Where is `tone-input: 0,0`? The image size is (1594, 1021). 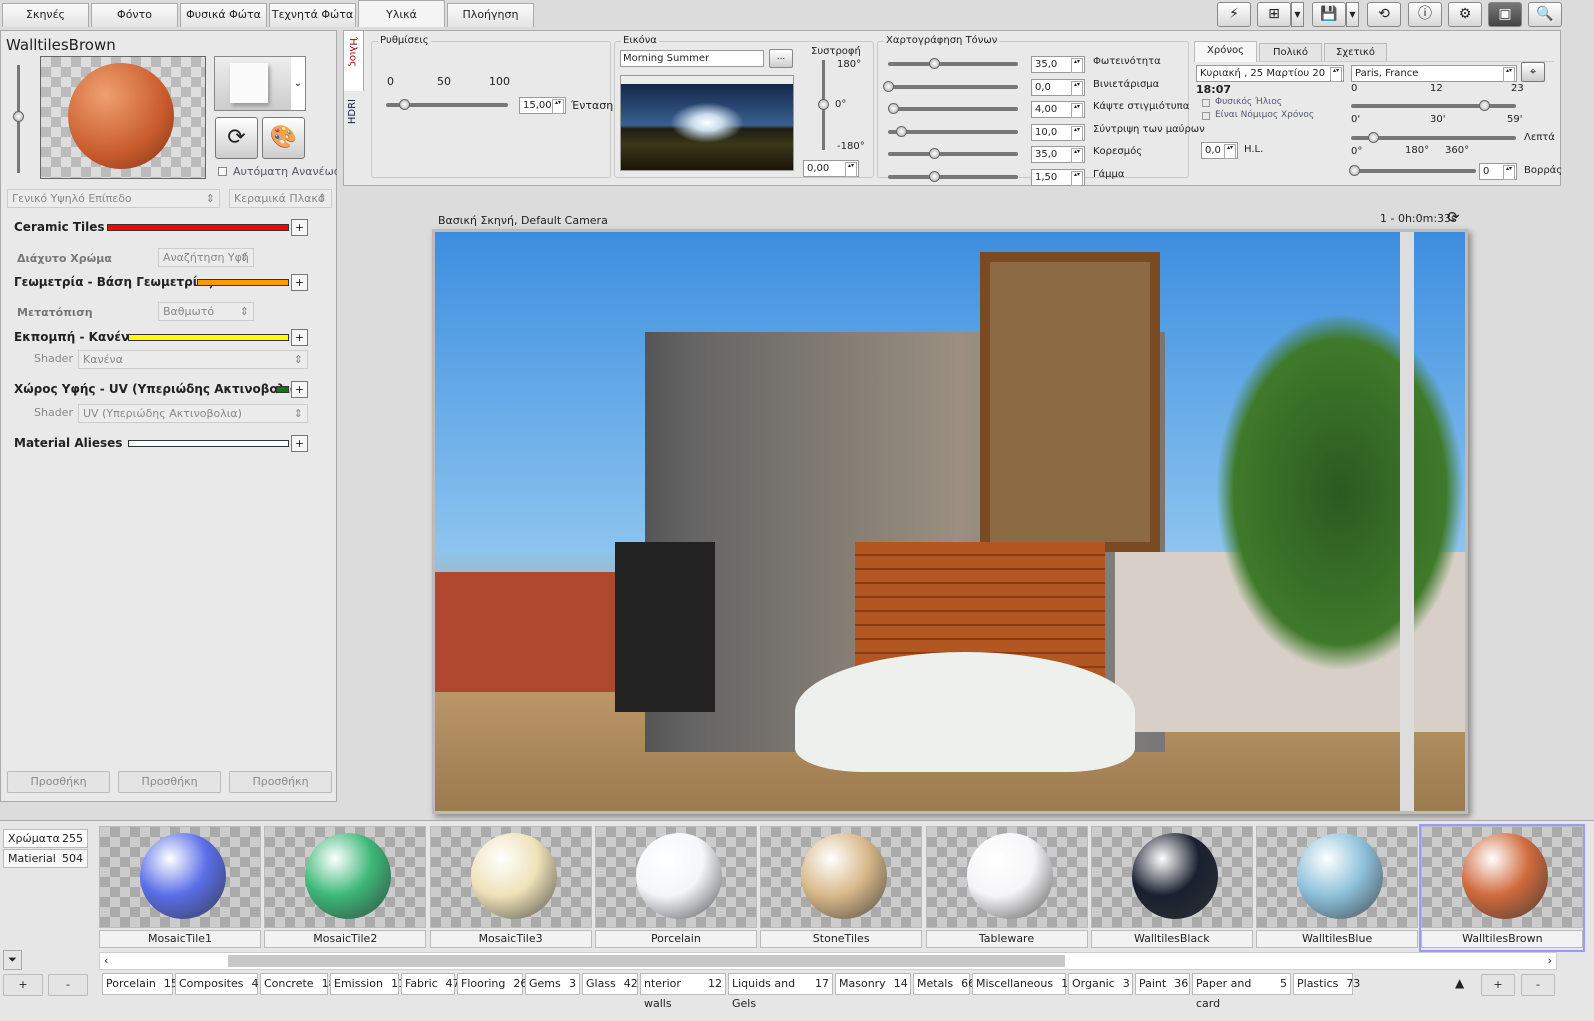 tone-input: 0,0 is located at coordinates (1058, 87).